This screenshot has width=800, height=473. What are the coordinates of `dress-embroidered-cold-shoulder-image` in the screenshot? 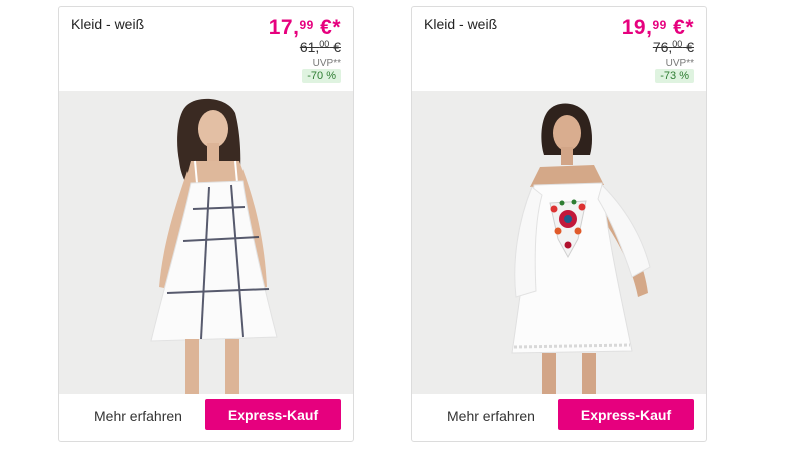 It's located at (581, 248).